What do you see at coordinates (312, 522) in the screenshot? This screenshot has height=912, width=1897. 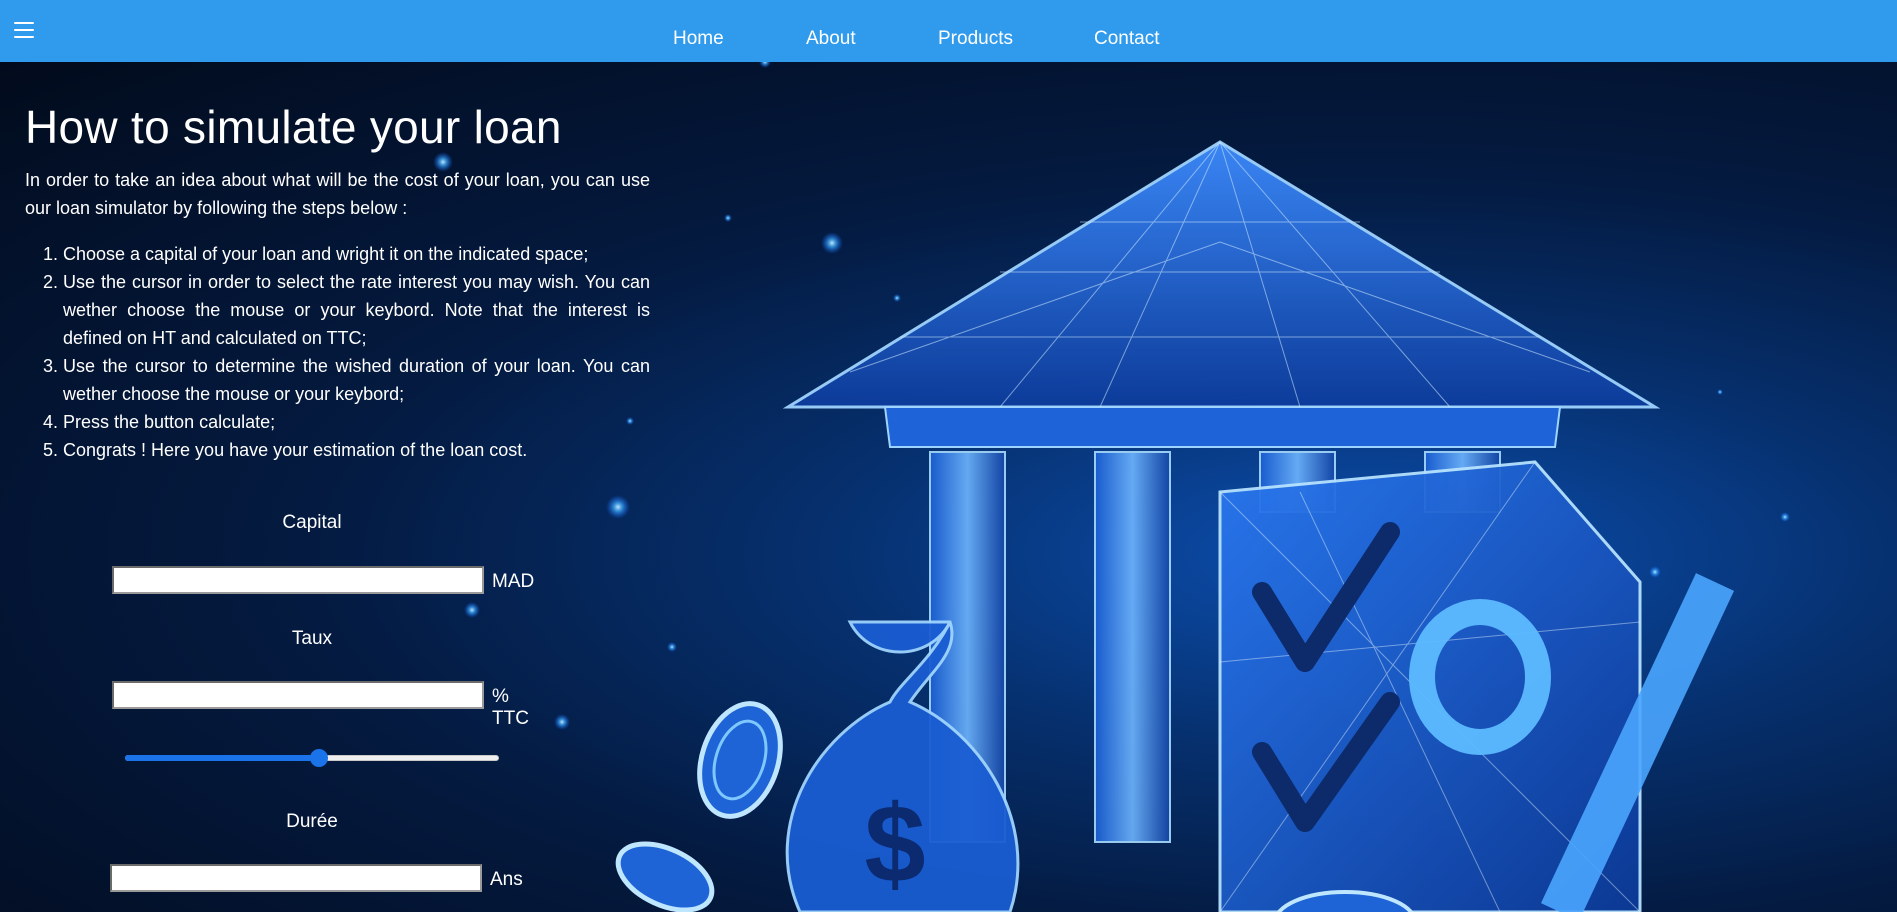 I see `capital-label: Capital` at bounding box center [312, 522].